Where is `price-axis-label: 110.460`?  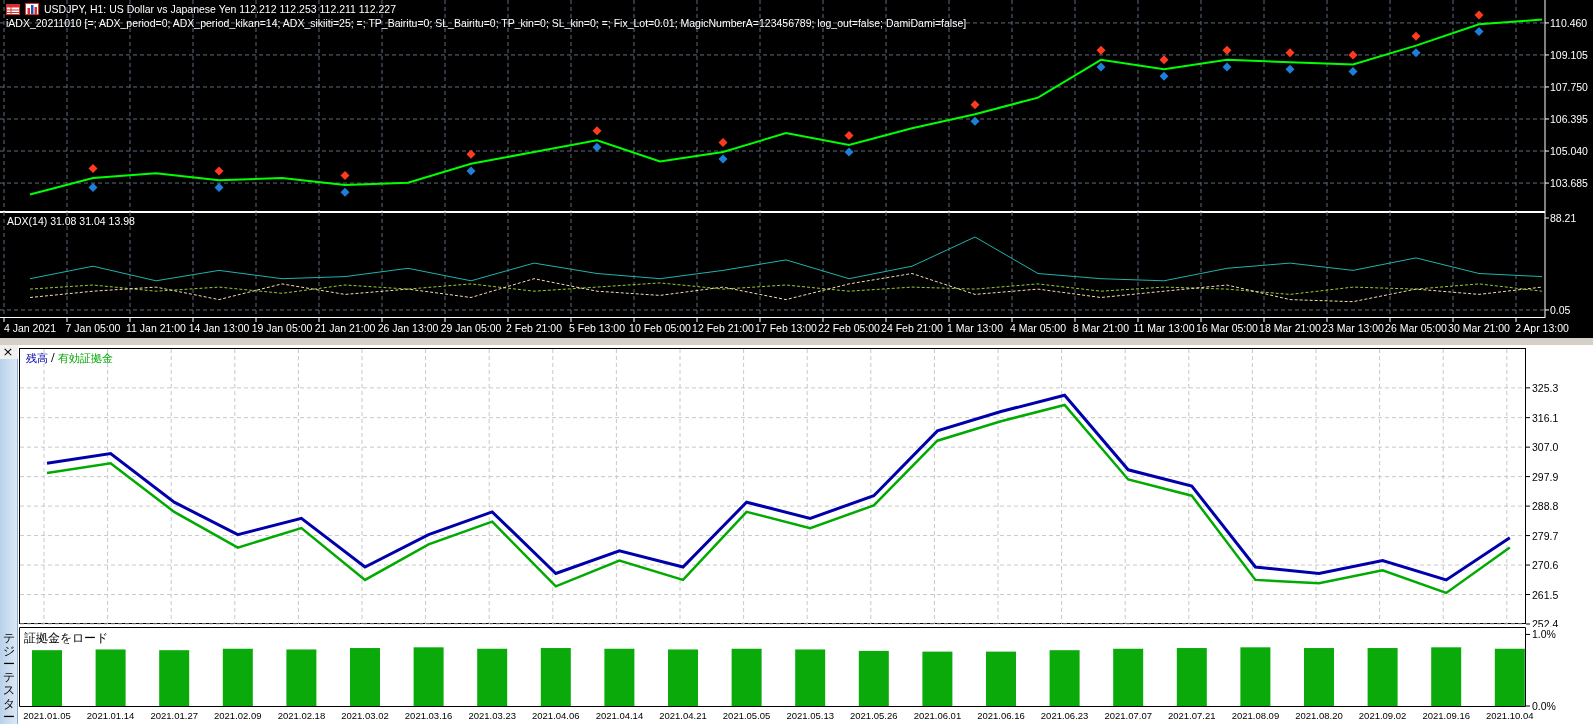 price-axis-label: 110.460 is located at coordinates (1569, 22).